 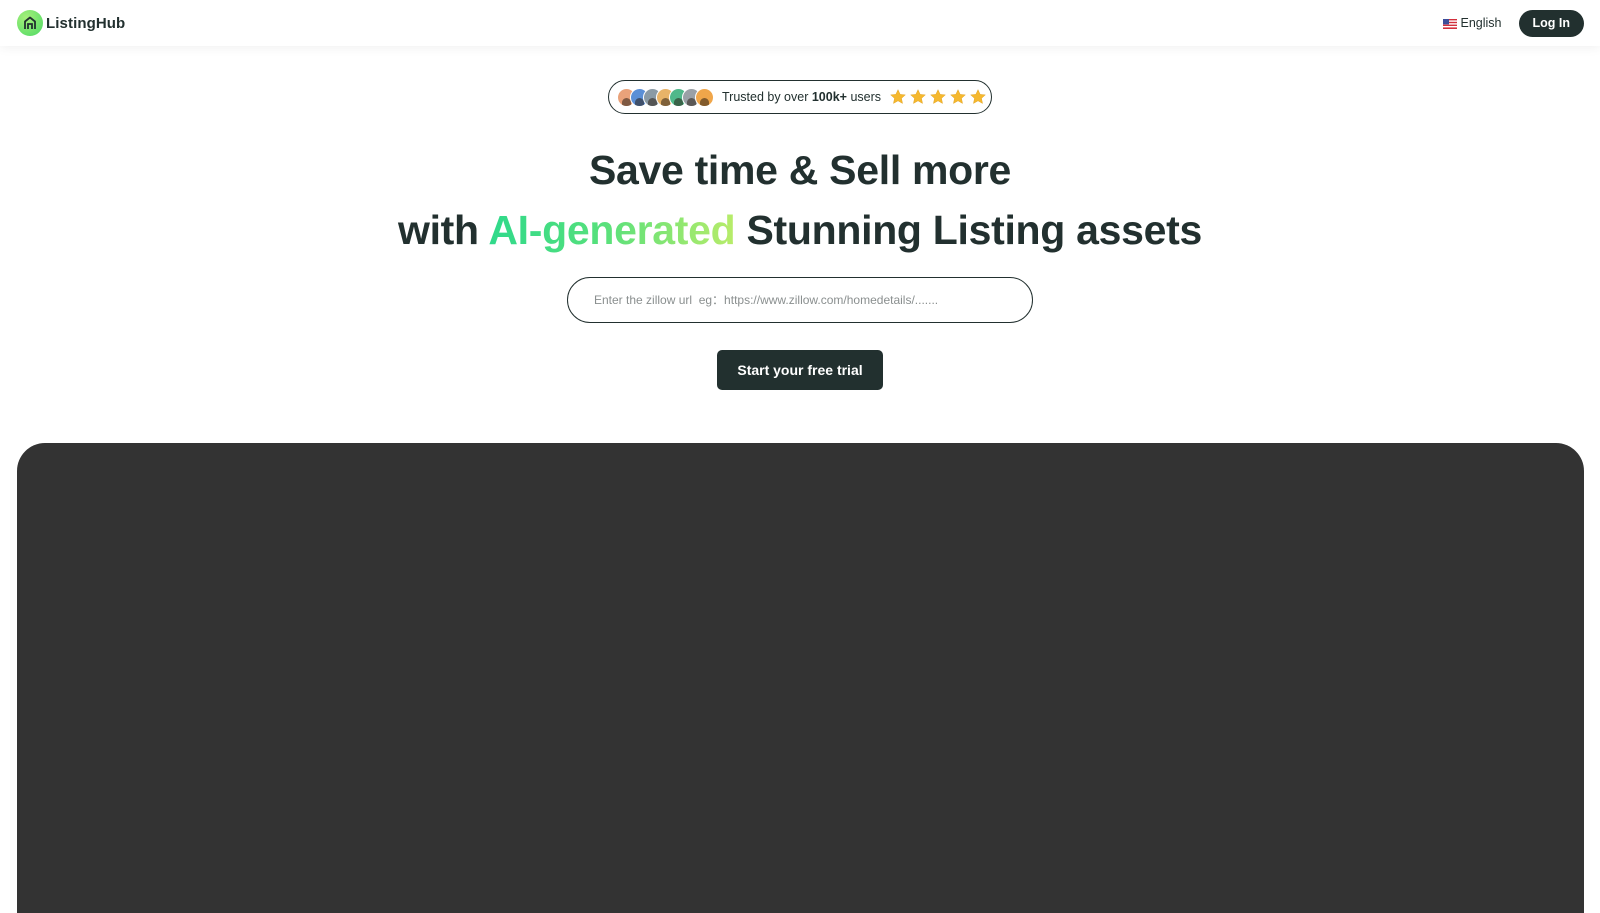 I want to click on trust-badge: Trusted by over 100k+ users, so click(x=800, y=97).